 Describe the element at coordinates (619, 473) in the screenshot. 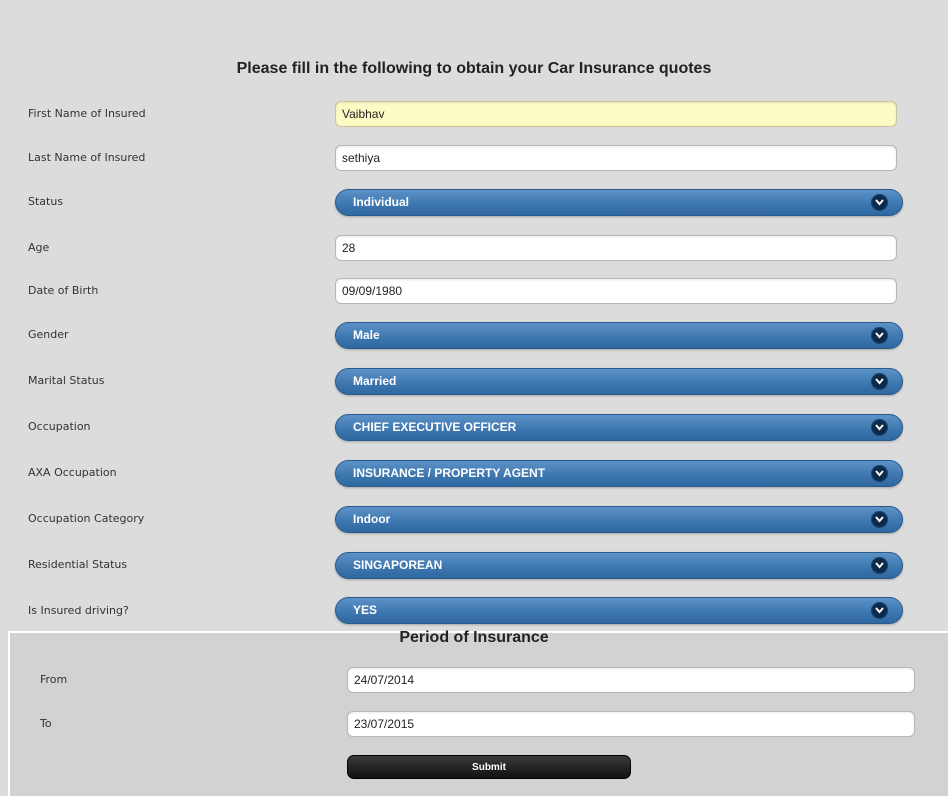

I see `axa-occupation-select: INSURANCE / PROPERTY AGENT` at that location.